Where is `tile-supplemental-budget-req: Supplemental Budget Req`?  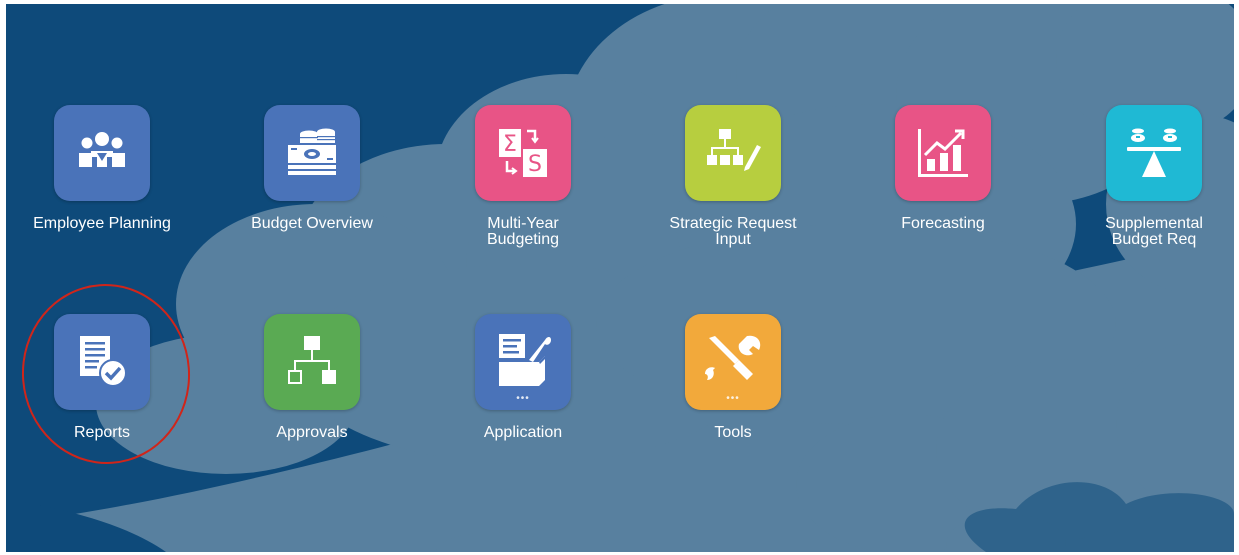 tile-supplemental-budget-req: Supplemental Budget Req is located at coordinates (1154, 176).